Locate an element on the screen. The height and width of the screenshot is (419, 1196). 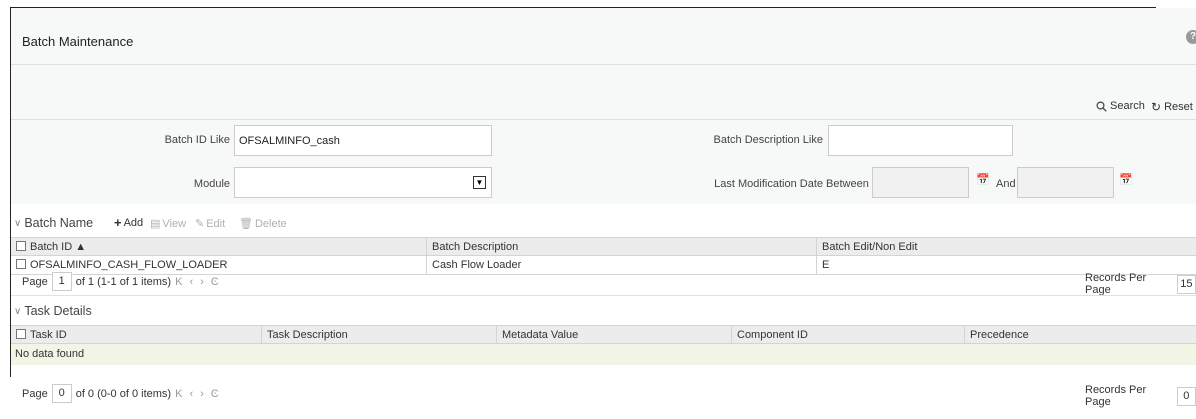
from-date-input is located at coordinates (920, 182).